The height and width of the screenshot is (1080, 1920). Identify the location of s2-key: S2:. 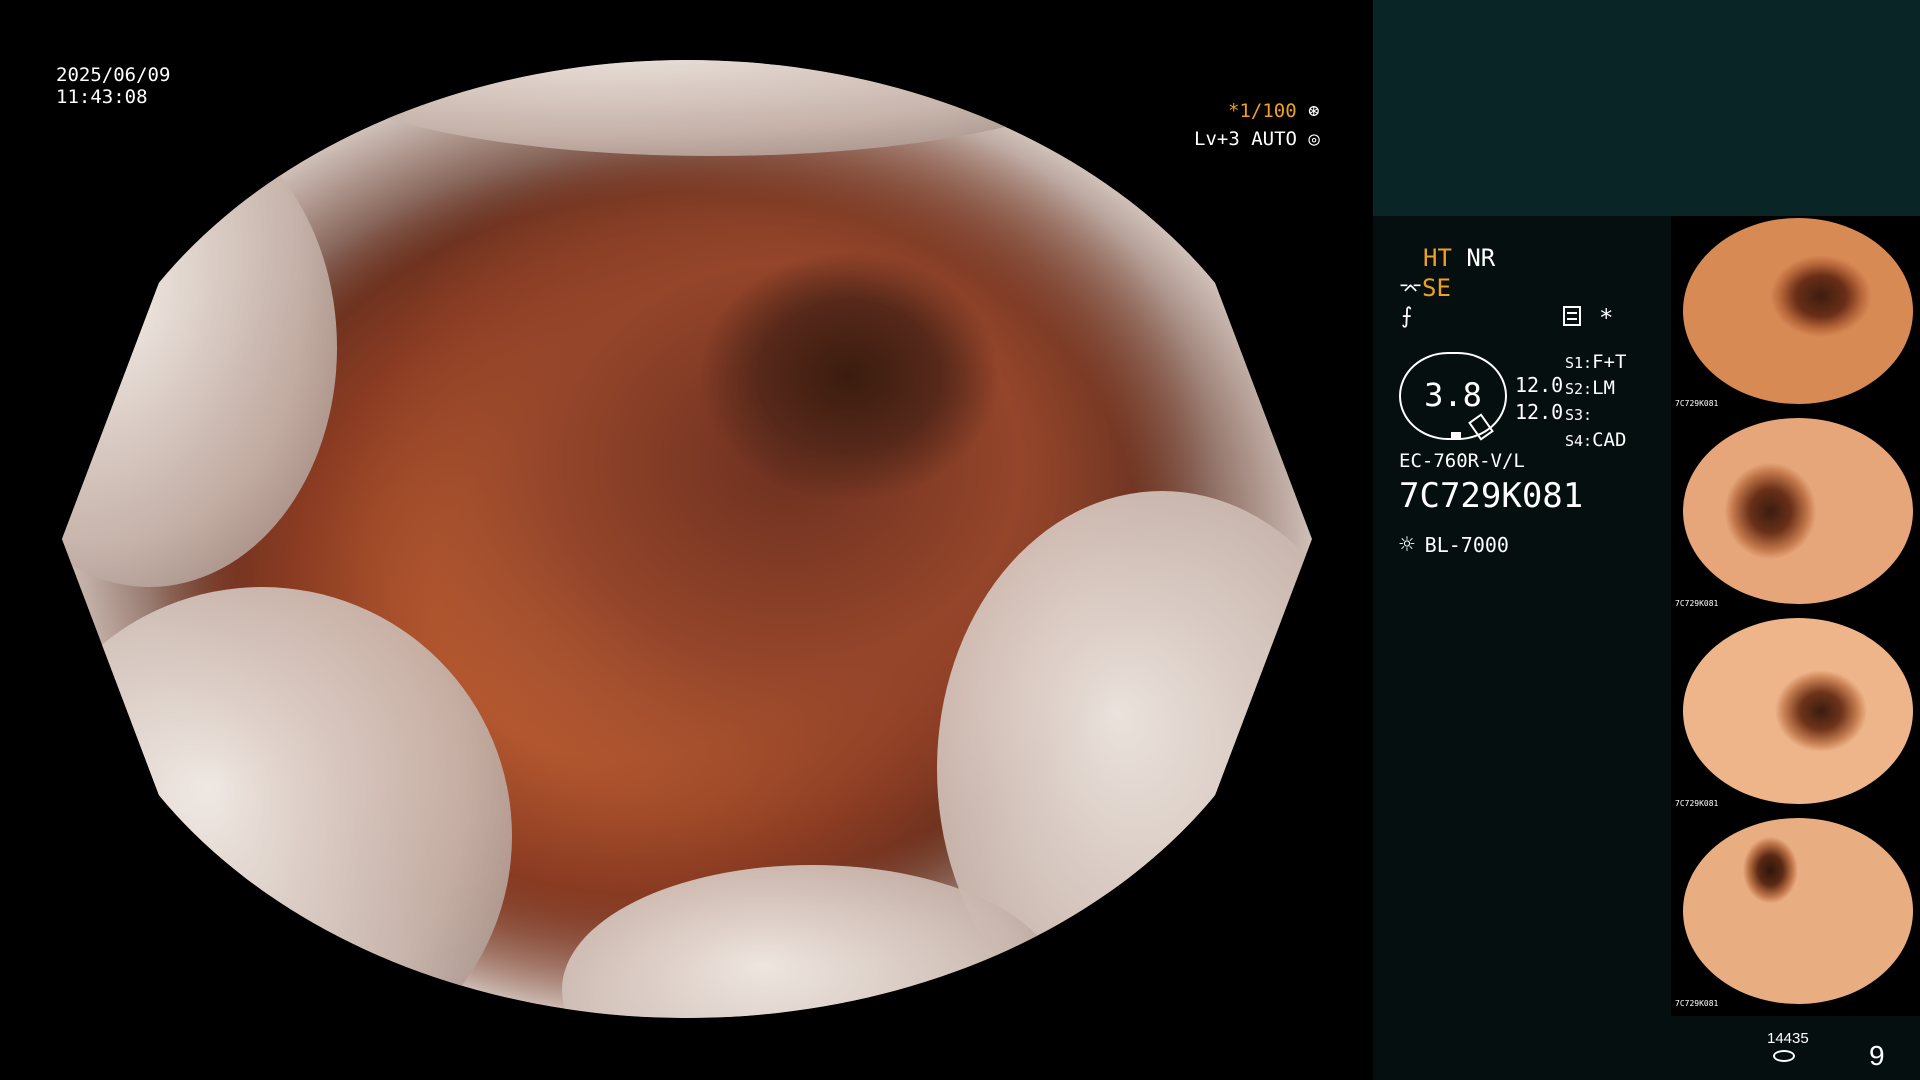
(1579, 389).